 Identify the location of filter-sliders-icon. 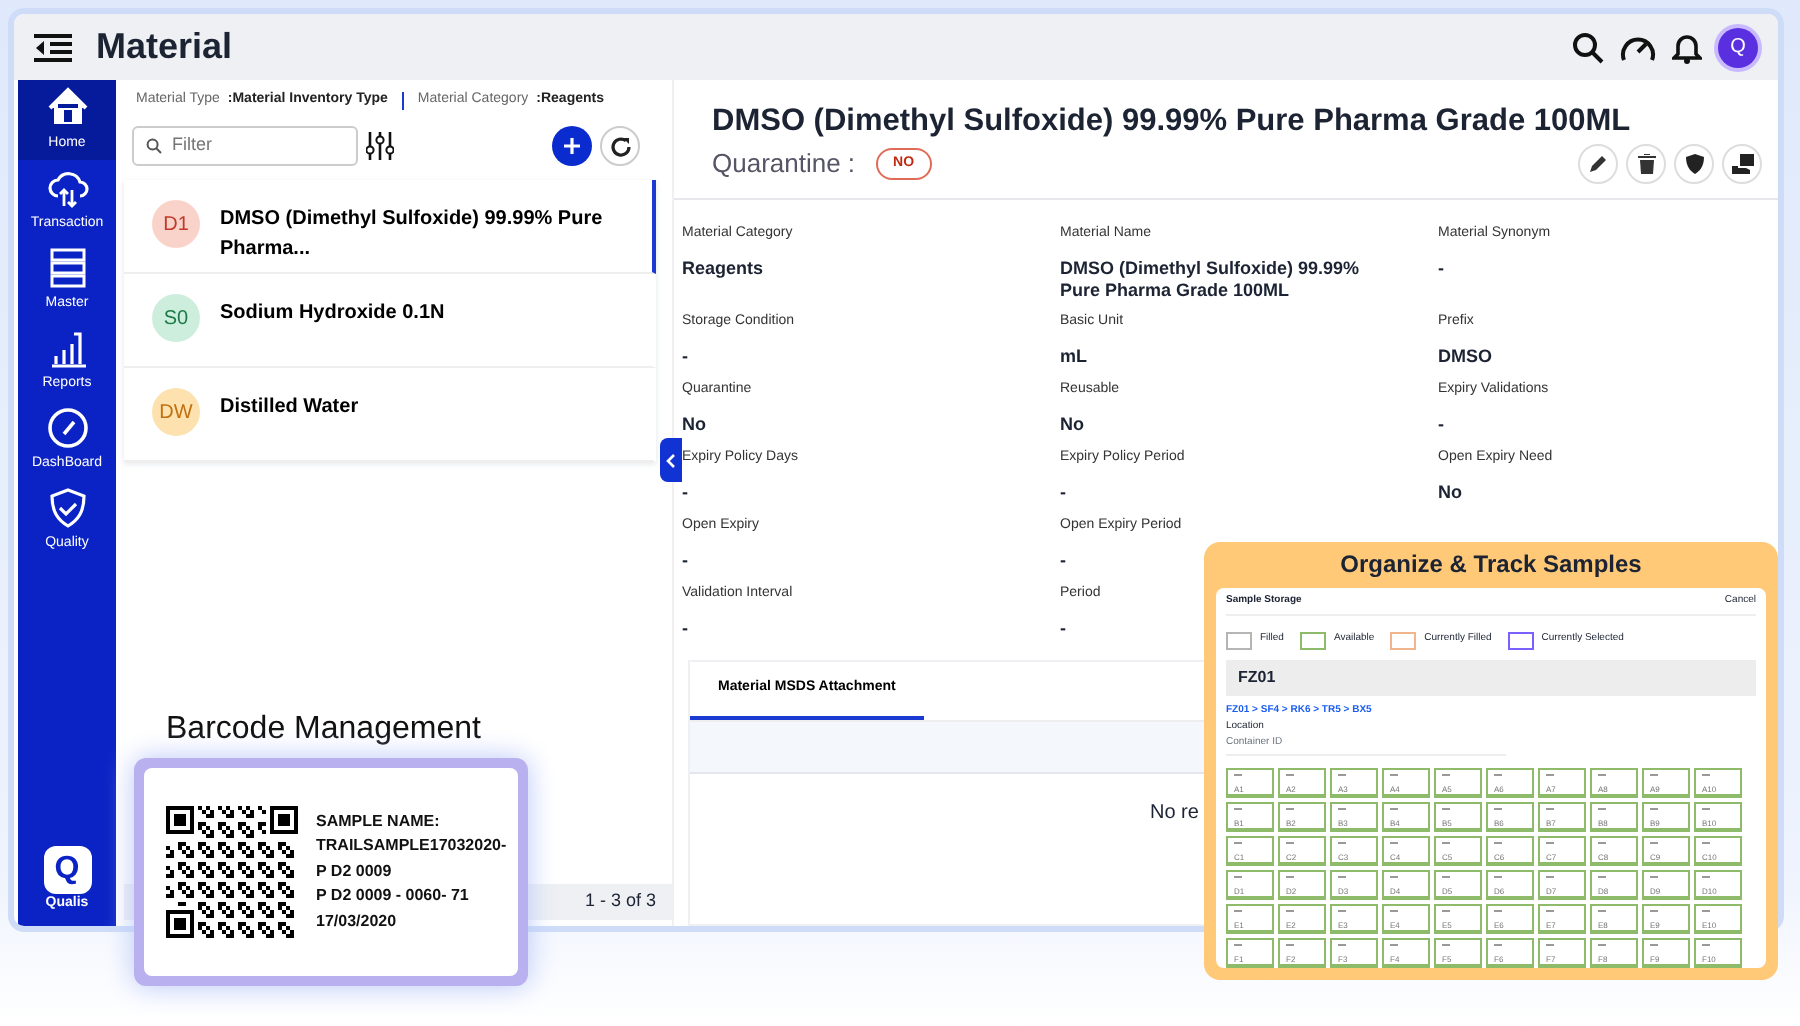
(380, 146).